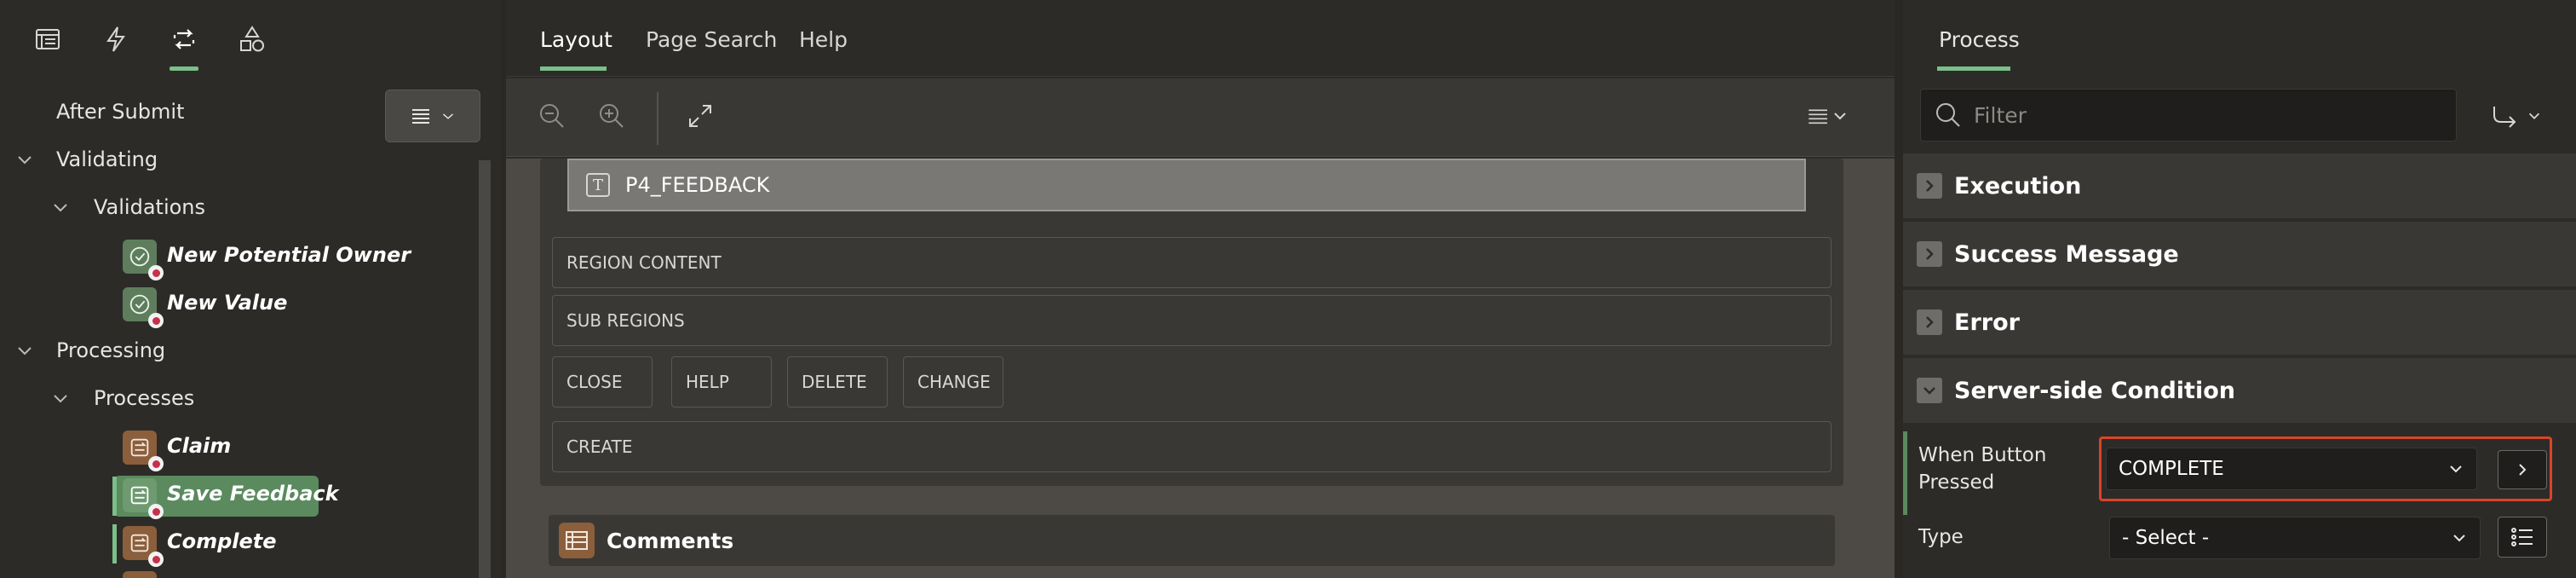 The height and width of the screenshot is (578, 2576). I want to click on go-to-button, so click(2523, 469).